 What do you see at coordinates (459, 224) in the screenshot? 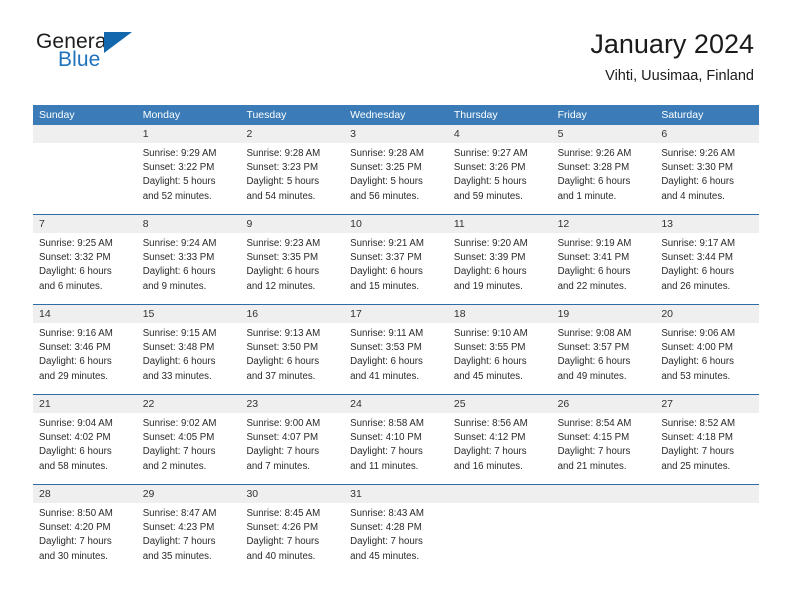
I see `day-number: 11` at bounding box center [459, 224].